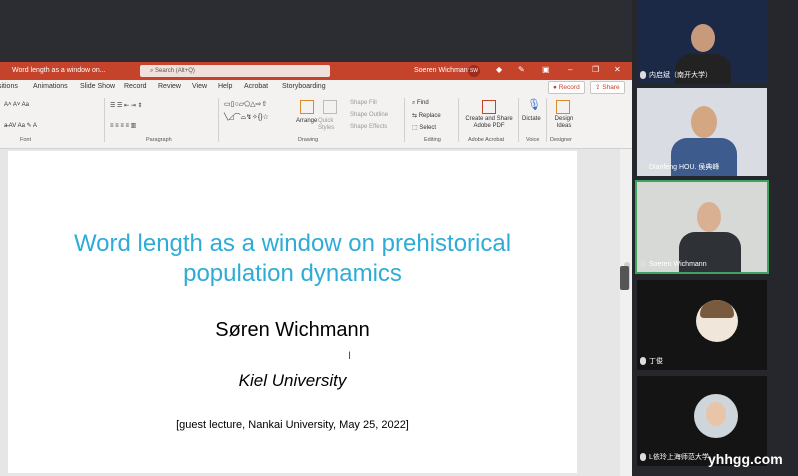  Describe the element at coordinates (292, 381) in the screenshot. I see `slide-institution: Kiel University` at that location.